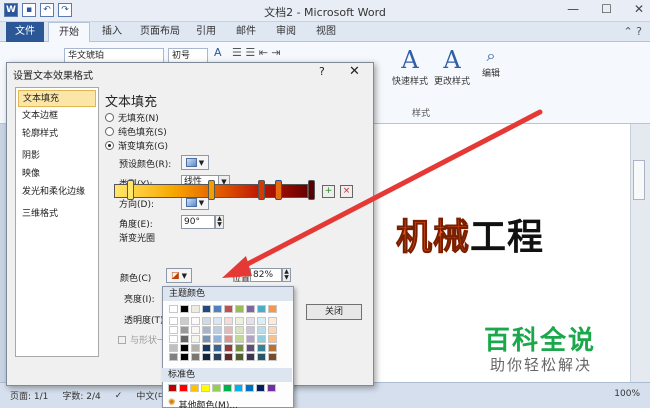 The width and height of the screenshot is (650, 408). What do you see at coordinates (179, 275) in the screenshot?
I see `color-dropdown: ◪ ▼` at bounding box center [179, 275].